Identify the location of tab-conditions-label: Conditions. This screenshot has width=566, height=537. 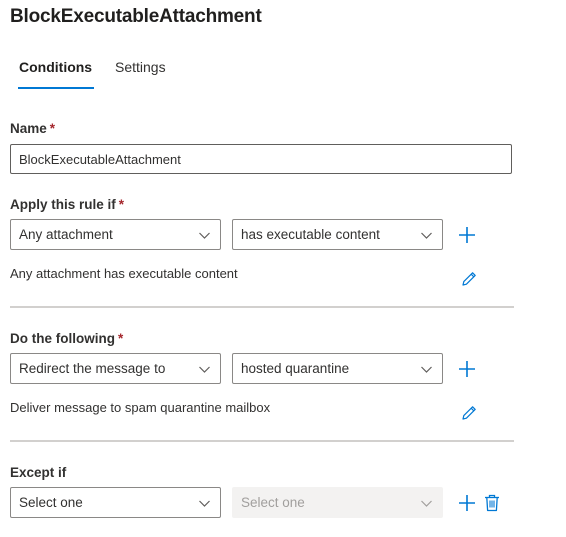
(56, 67).